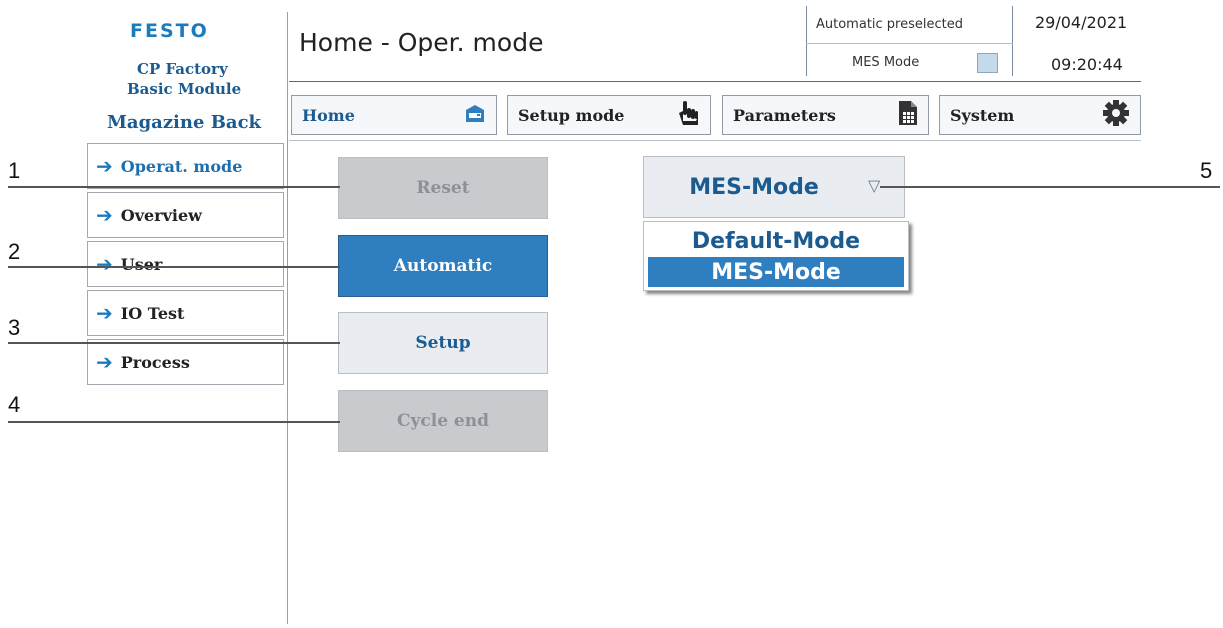 This screenshot has height=628, width=1223. I want to click on callout-number-4: 4, so click(14, 404).